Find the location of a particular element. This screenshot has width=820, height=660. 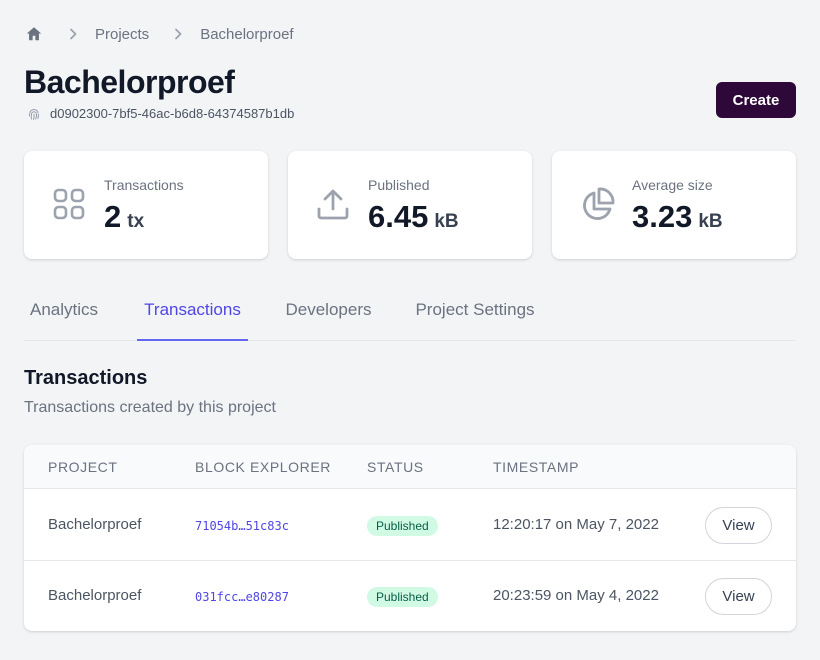

stat-label: Published is located at coordinates (399, 185).